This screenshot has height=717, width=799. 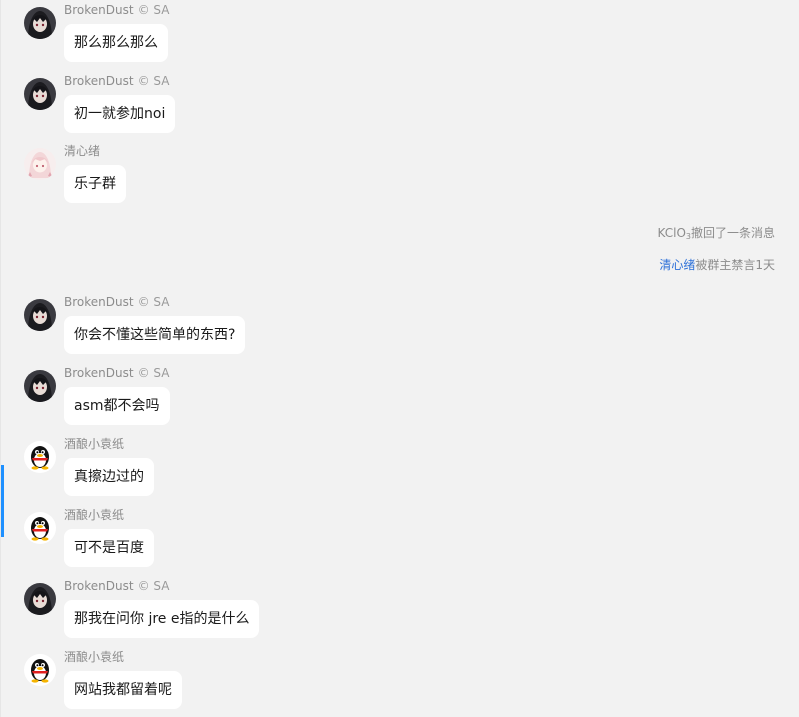 I want to click on message-bubble: 乐子群, so click(x=95, y=184).